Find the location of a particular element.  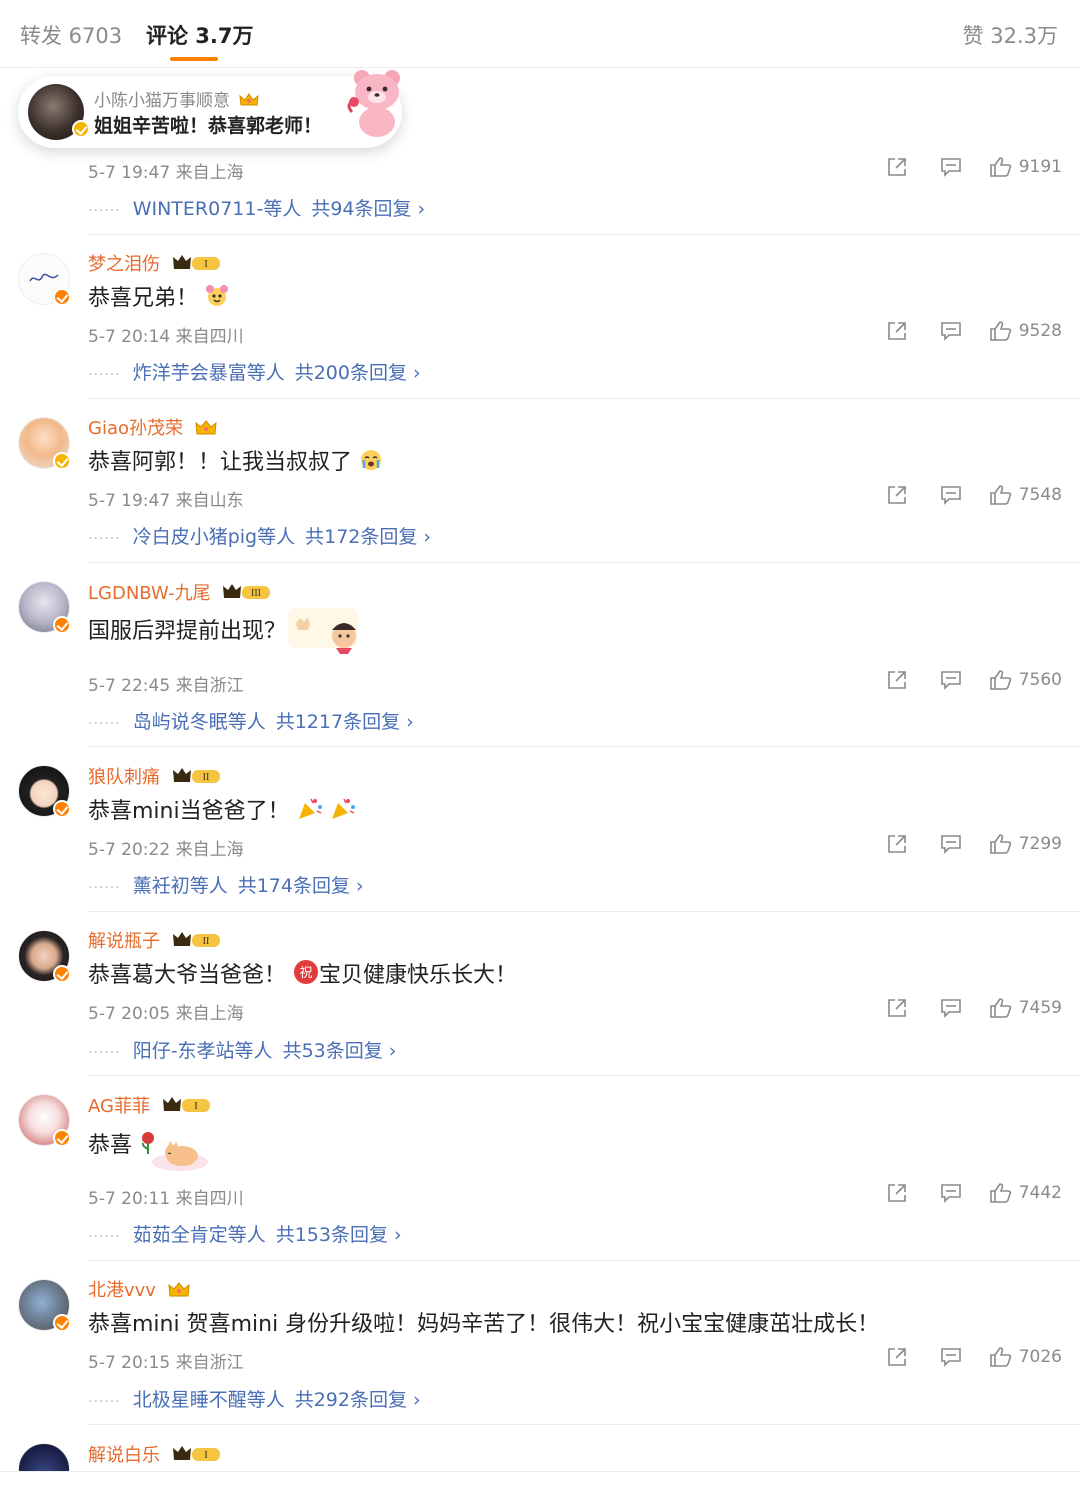

level-text: III is located at coordinates (256, 593).